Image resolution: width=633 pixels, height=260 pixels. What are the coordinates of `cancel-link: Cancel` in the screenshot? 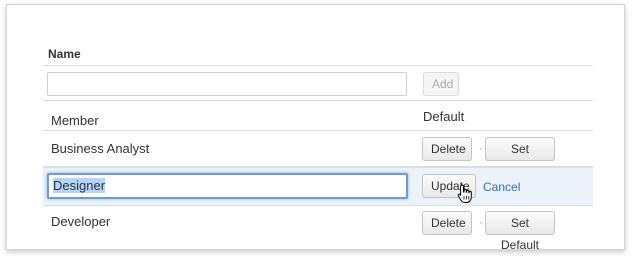 It's located at (501, 187).